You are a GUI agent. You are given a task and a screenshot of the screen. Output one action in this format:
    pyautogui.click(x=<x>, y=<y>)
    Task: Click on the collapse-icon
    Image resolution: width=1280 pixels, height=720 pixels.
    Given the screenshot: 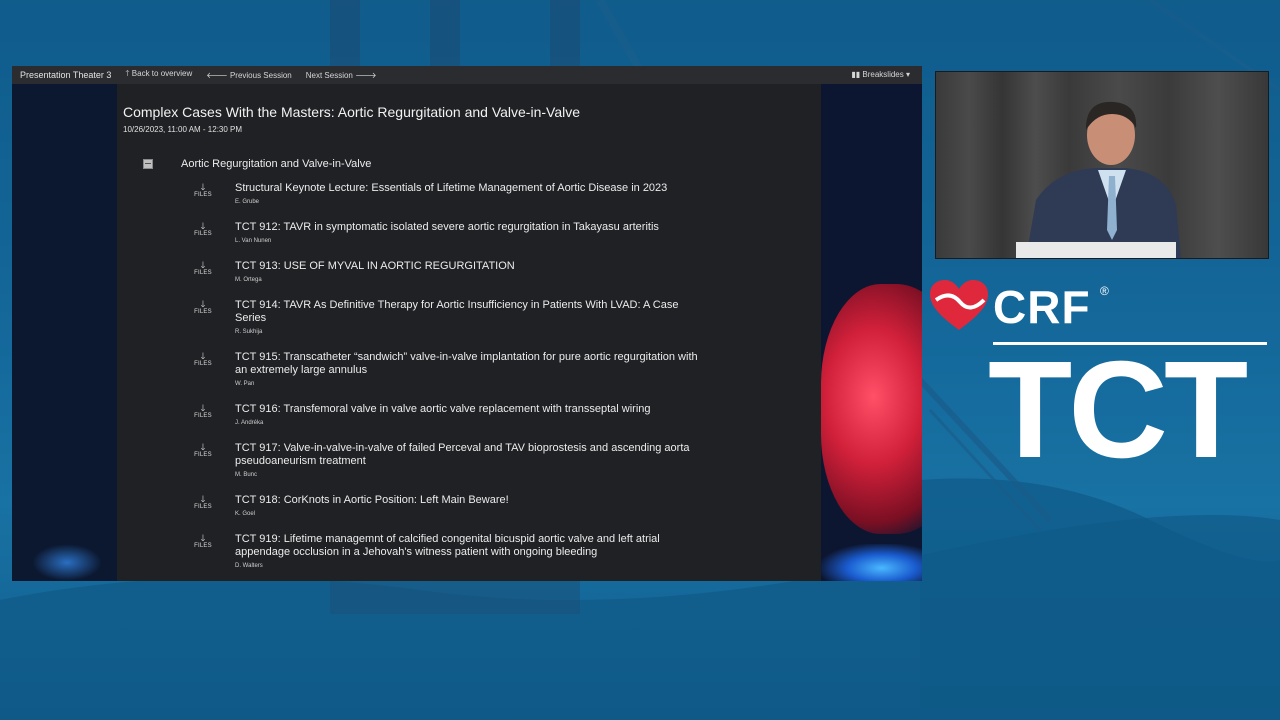 What is the action you would take?
    pyautogui.click(x=148, y=164)
    